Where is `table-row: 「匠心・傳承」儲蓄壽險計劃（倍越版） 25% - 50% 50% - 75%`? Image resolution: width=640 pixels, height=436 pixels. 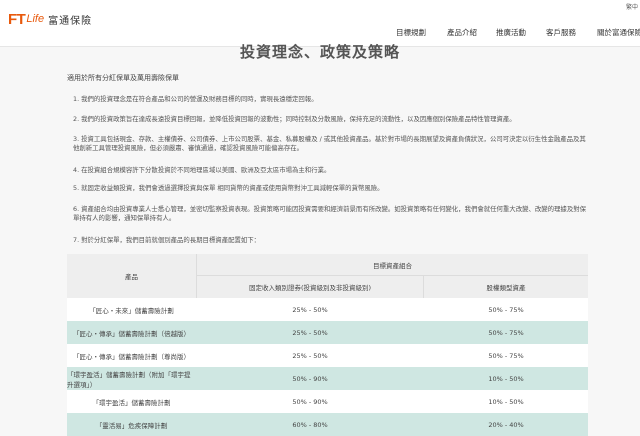 table-row: 「匠心・傳承」儲蓄壽險計劃（倍越版） 25% - 50% 50% - 75% is located at coordinates (327, 332).